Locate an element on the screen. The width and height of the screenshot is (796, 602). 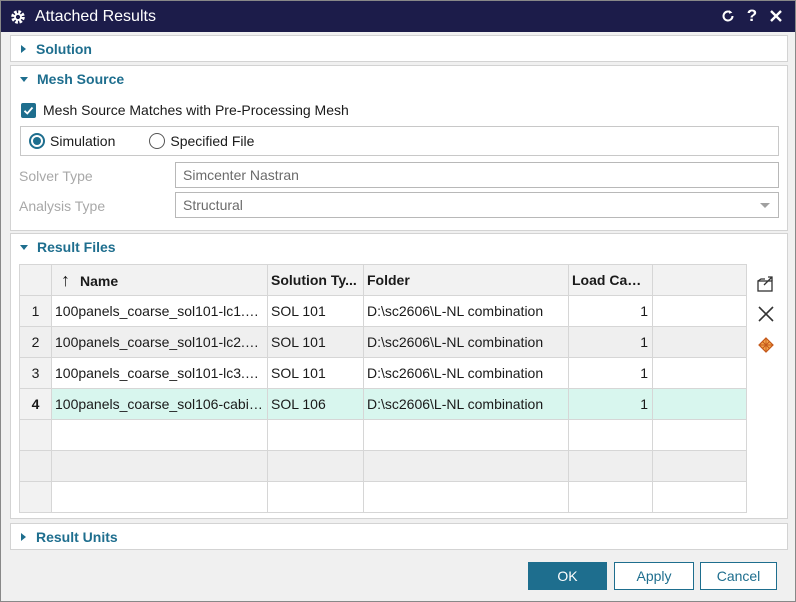
reset-icon is located at coordinates (728, 16).